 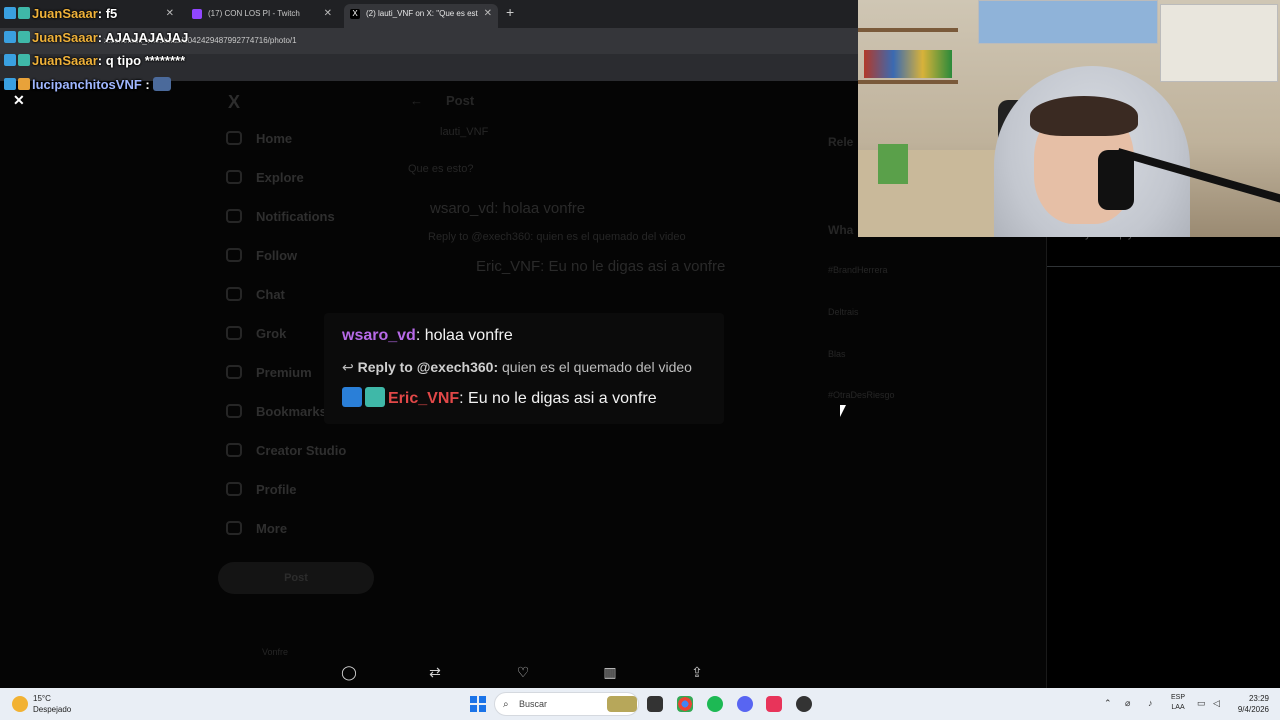 What do you see at coordinates (234, 333) in the screenshot?
I see `grok-icon` at bounding box center [234, 333].